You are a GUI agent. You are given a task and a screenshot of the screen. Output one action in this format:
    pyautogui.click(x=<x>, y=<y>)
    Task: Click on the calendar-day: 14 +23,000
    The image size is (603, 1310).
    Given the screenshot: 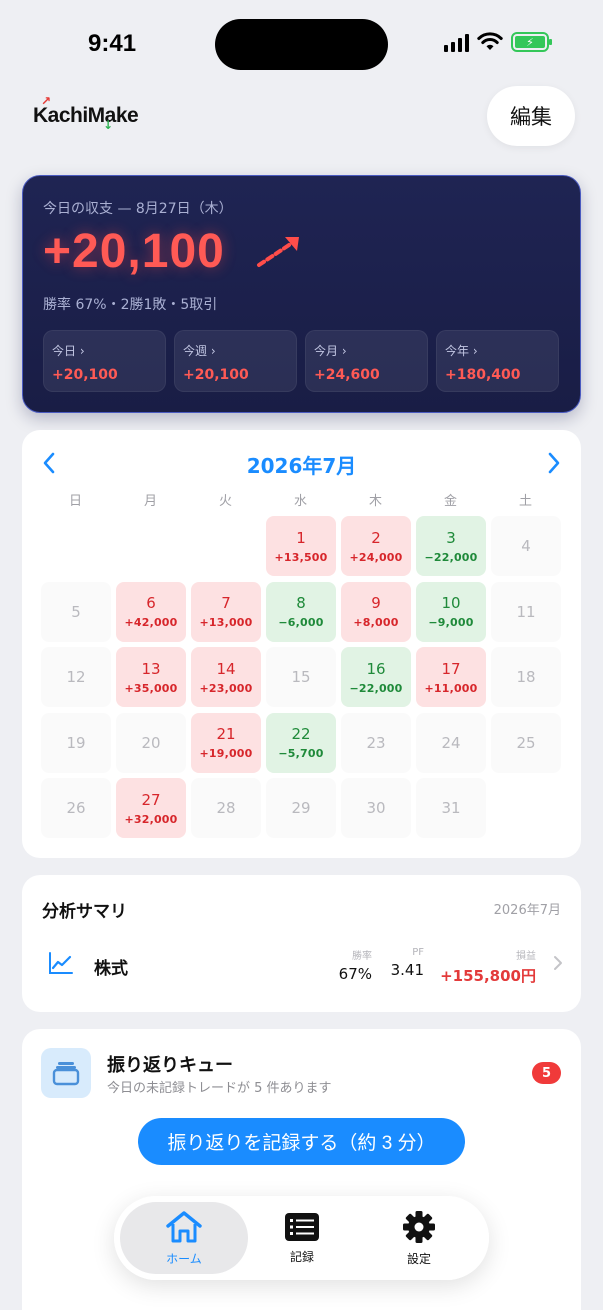 What is the action you would take?
    pyautogui.click(x=226, y=677)
    